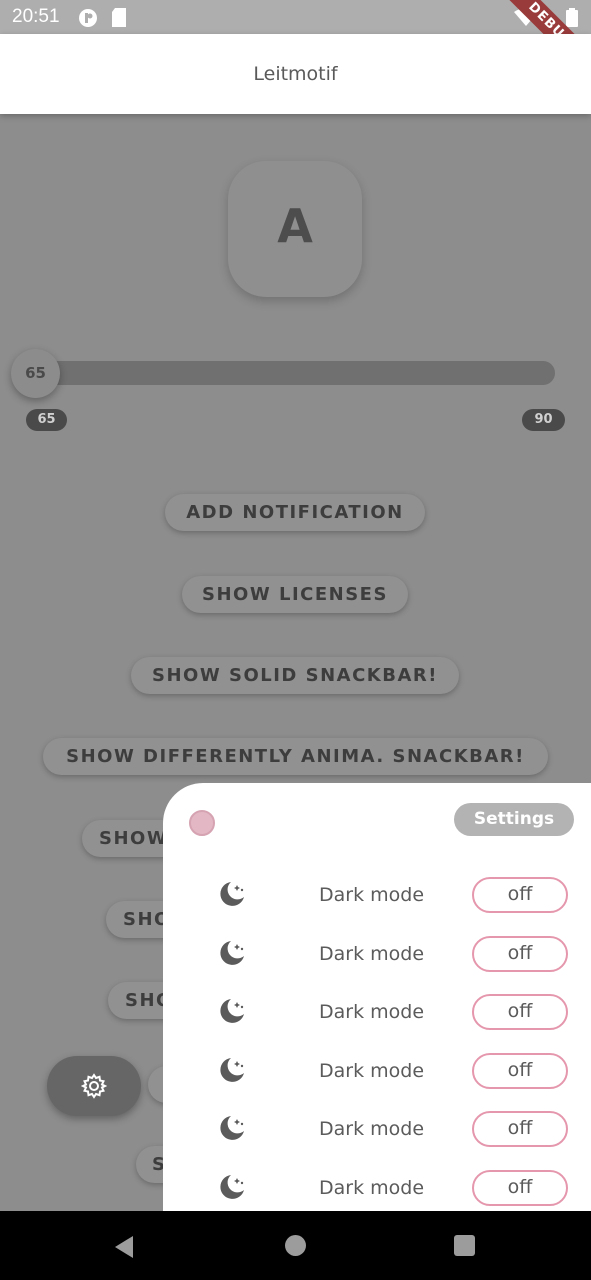  Describe the element at coordinates (202, 823) in the screenshot. I see `status-dot` at that location.